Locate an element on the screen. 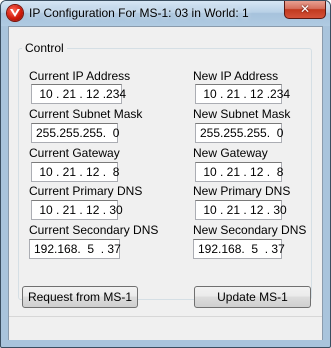 Image resolution: width=331 pixels, height=348 pixels. close-icon: ✕ is located at coordinates (305, 9).